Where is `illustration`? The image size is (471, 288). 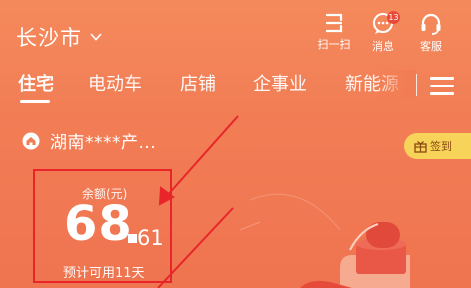
illustration is located at coordinates (324, 240).